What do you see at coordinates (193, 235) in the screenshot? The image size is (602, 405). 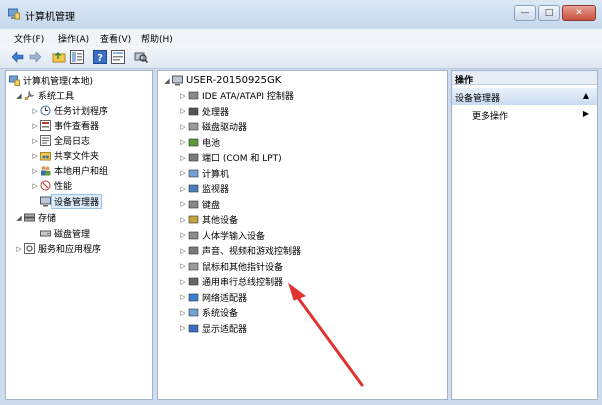 I see `hid-icon` at bounding box center [193, 235].